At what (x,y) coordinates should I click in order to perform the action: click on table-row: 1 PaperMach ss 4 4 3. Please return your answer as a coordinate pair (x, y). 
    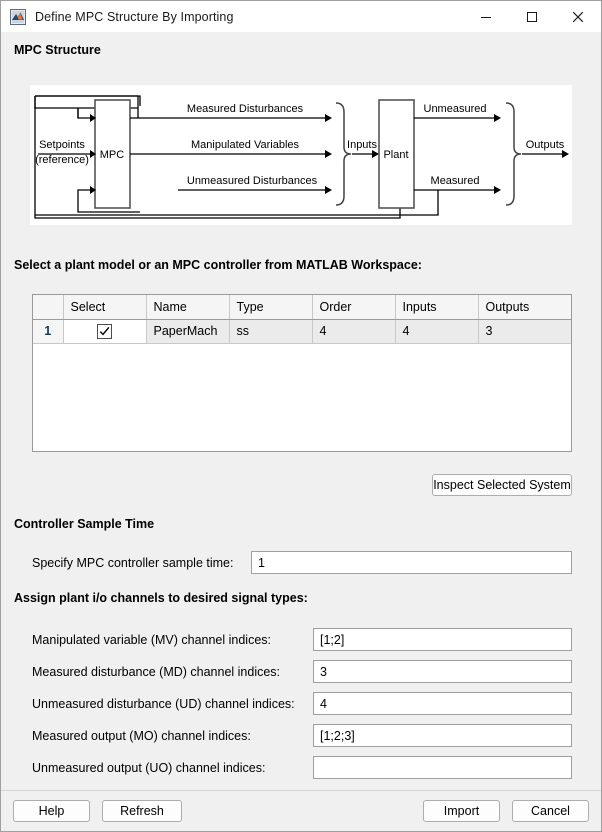
    Looking at the image, I should click on (302, 331).